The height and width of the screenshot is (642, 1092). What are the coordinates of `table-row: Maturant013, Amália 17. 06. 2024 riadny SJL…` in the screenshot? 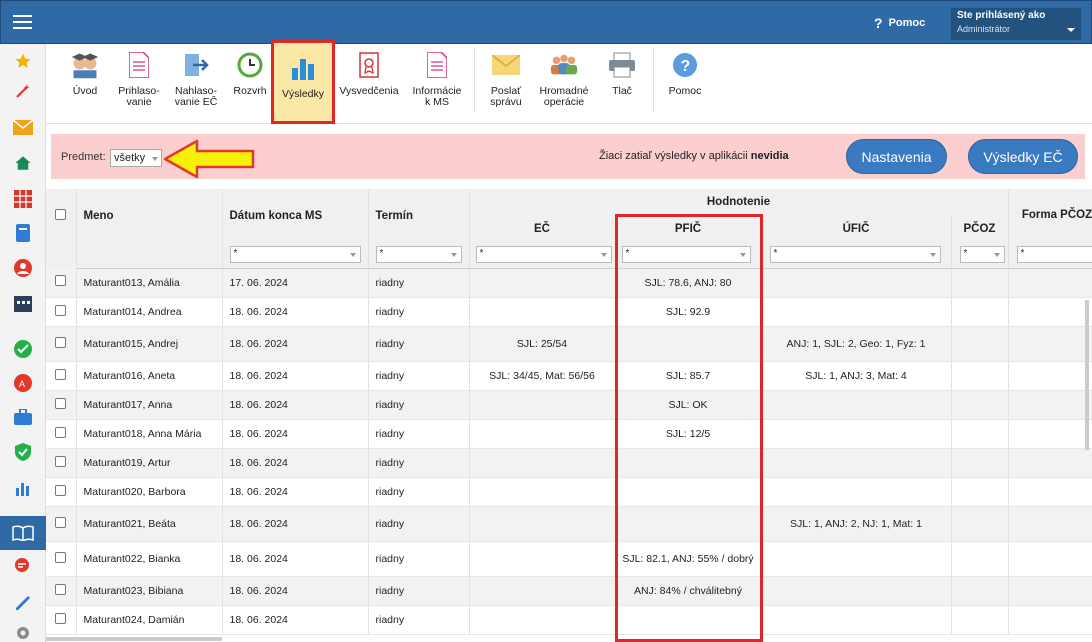 It's located at (569, 283).